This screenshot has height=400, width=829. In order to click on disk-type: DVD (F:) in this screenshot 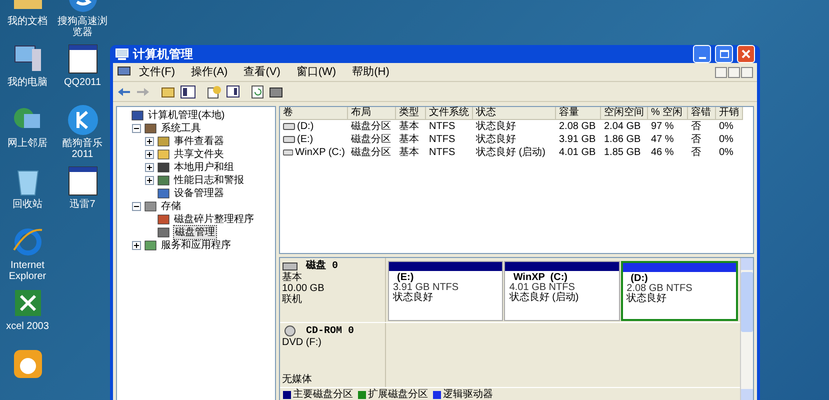, I will do `click(302, 342)`.